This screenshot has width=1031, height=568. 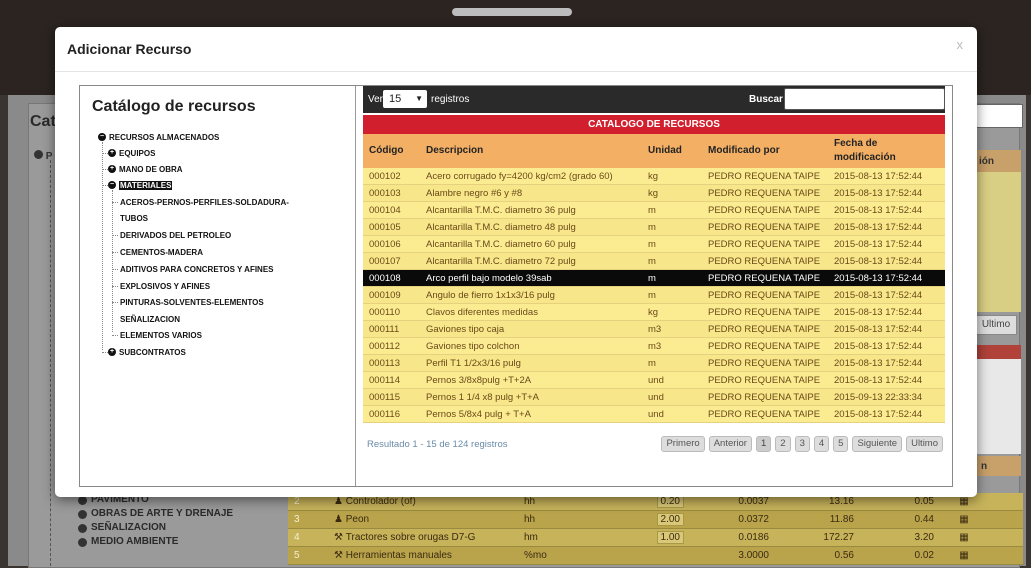 I want to click on cell-descripcion: Pernos 3/8x8pulg +T+2A, so click(x=531, y=380).